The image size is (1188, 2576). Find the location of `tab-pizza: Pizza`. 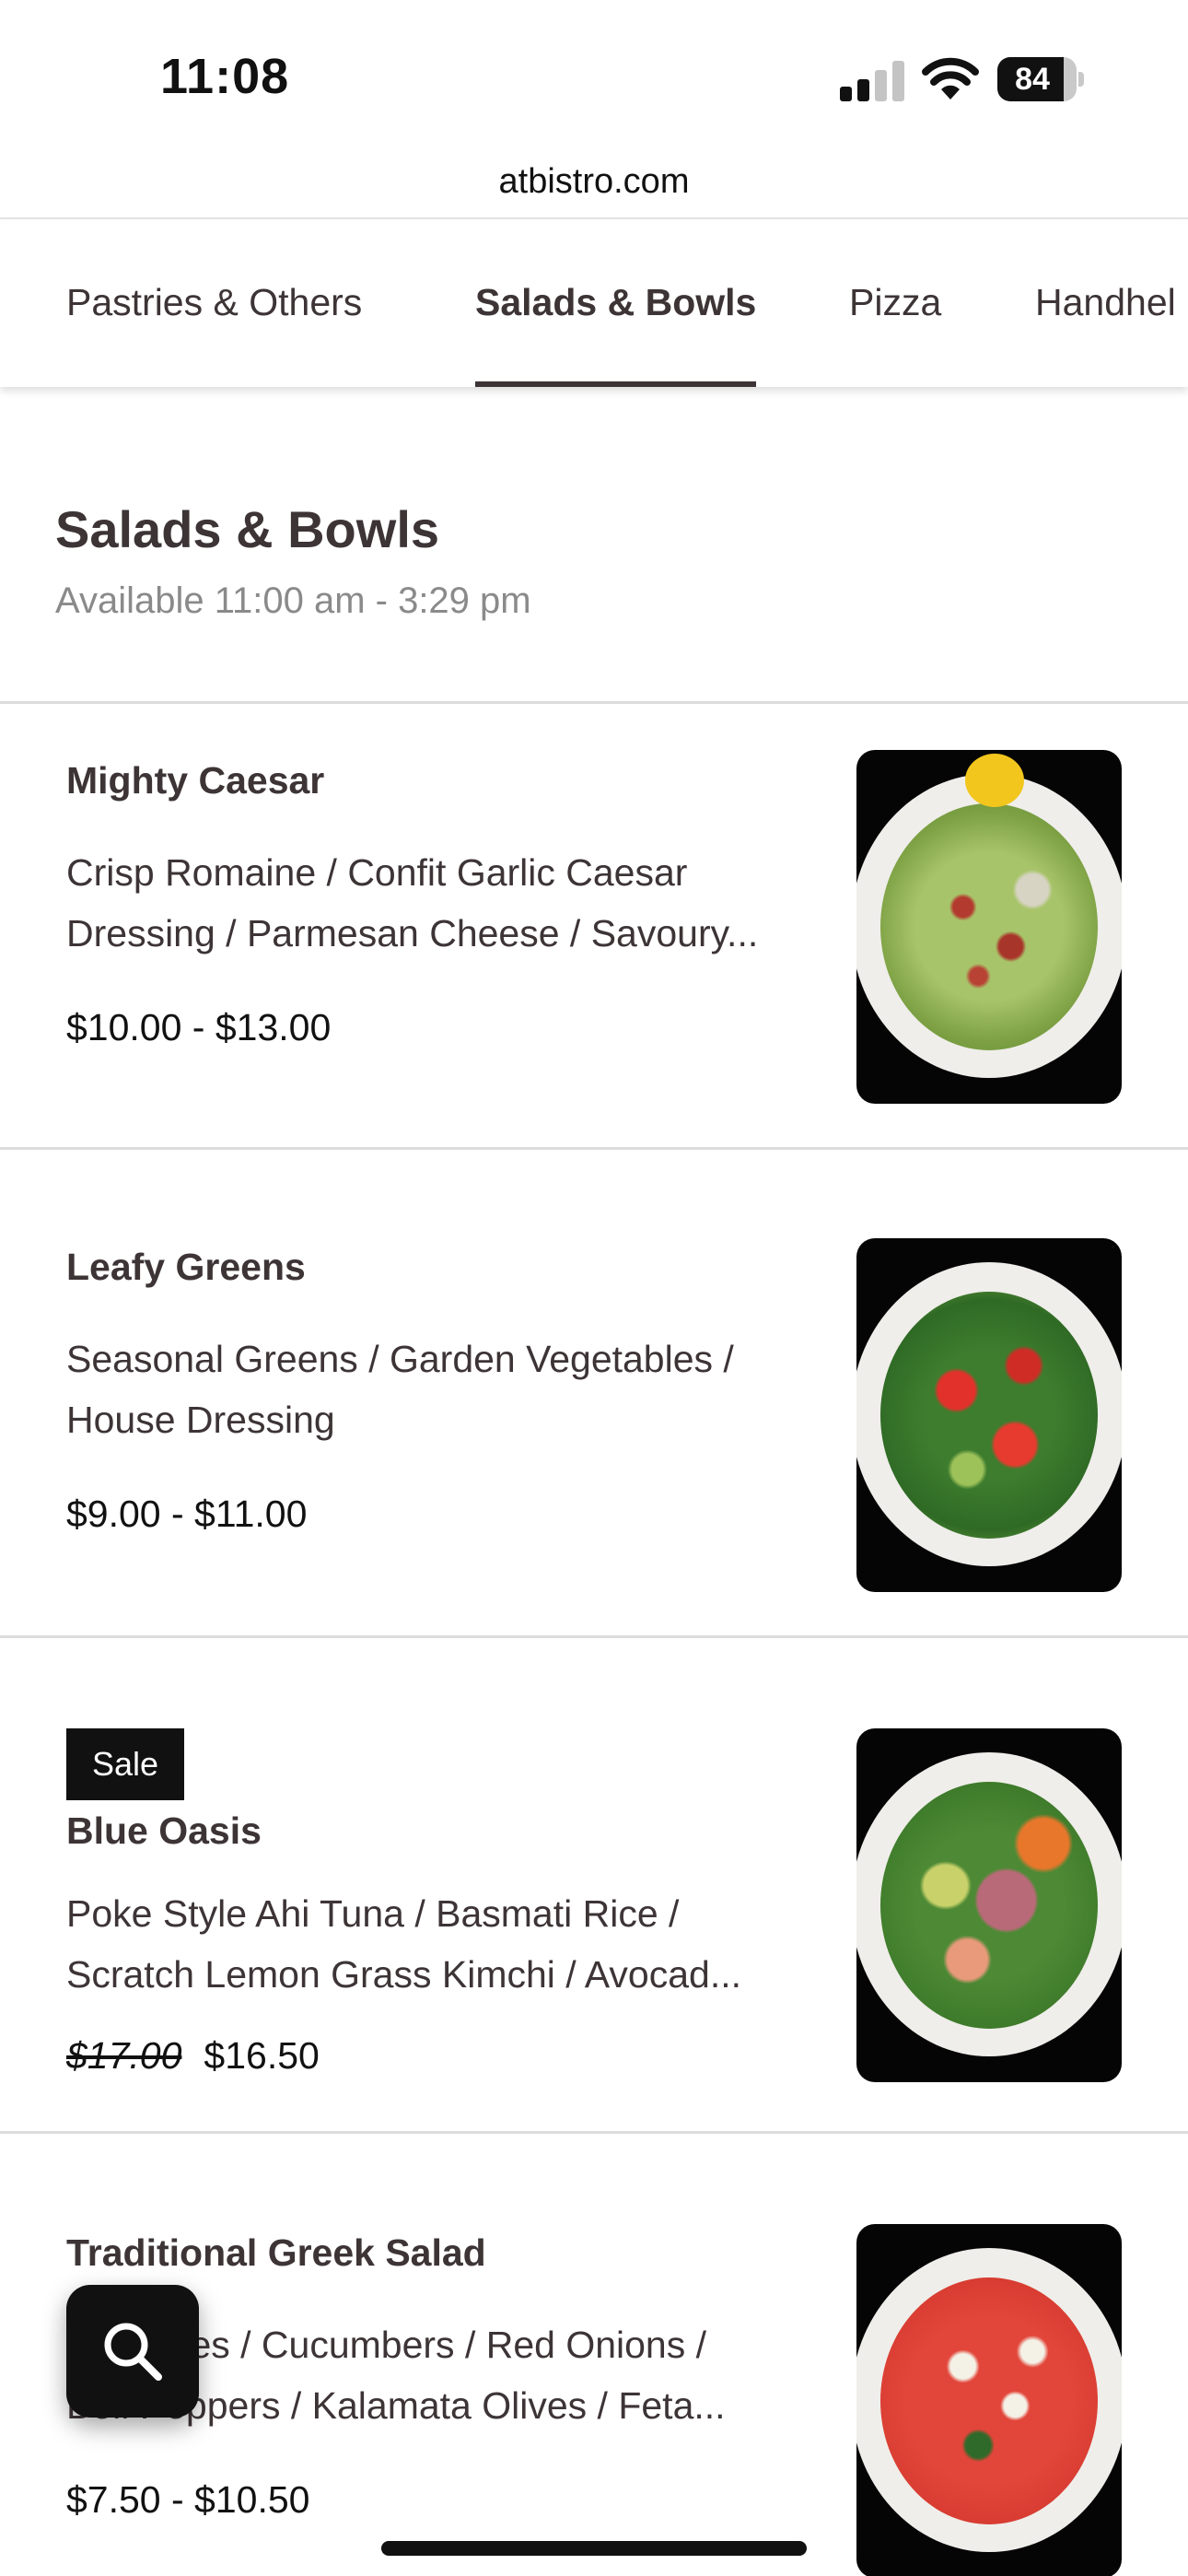

tab-pizza: Pizza is located at coordinates (895, 303).